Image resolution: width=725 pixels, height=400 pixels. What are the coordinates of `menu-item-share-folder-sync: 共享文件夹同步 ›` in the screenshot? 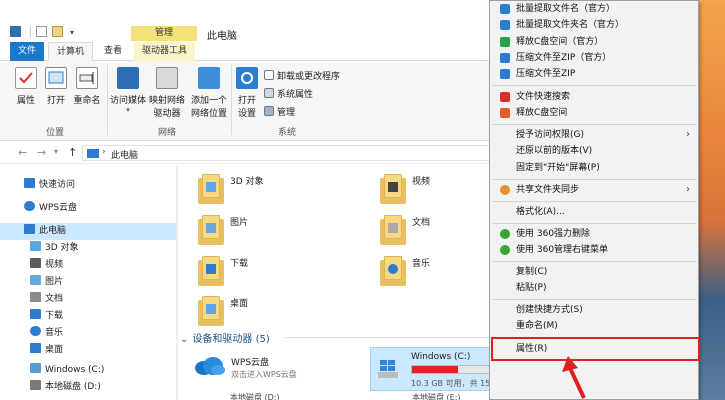 It's located at (594, 190).